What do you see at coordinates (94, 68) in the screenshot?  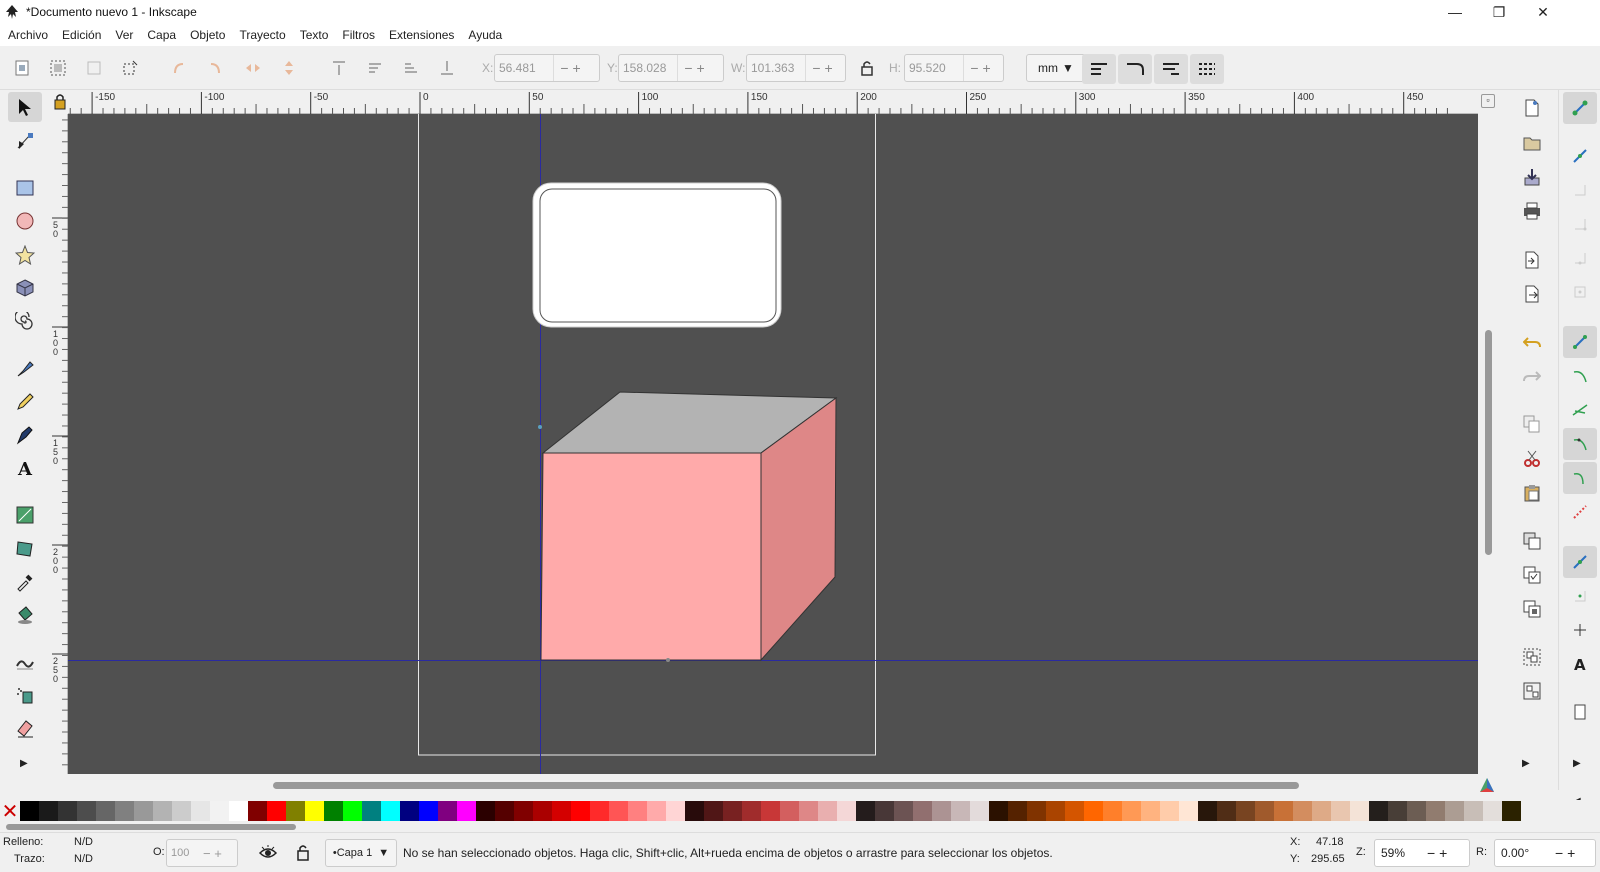 I see `invert-selection-icon` at bounding box center [94, 68].